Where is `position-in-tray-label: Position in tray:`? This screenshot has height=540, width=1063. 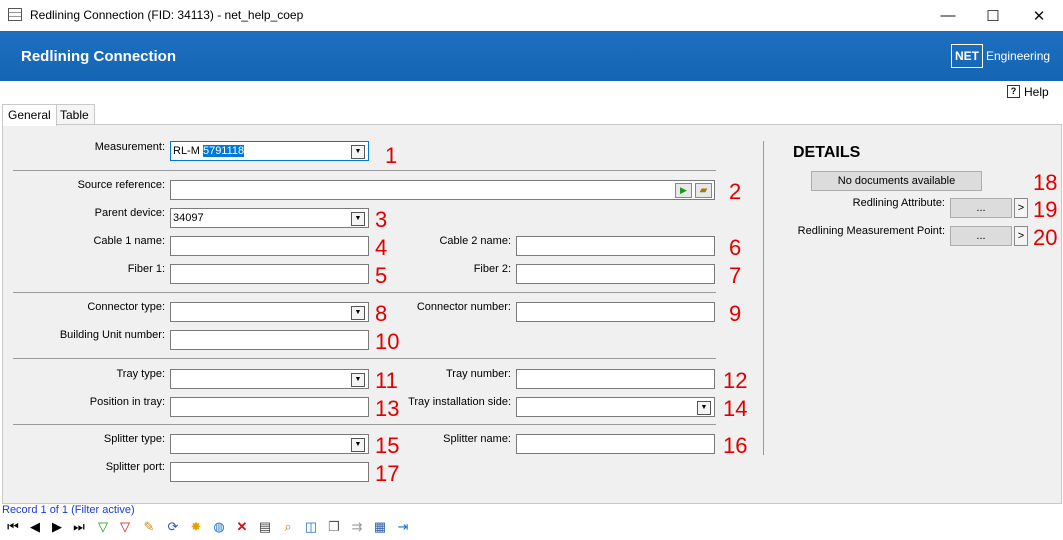
position-in-tray-label: Position in tray: is located at coordinates (127, 402).